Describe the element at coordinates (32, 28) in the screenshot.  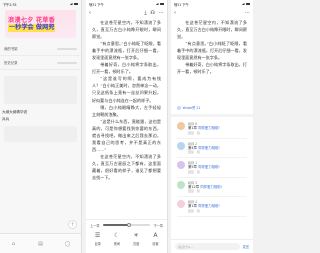
I see `banner-line2: 一秒学会 做网兜` at that location.